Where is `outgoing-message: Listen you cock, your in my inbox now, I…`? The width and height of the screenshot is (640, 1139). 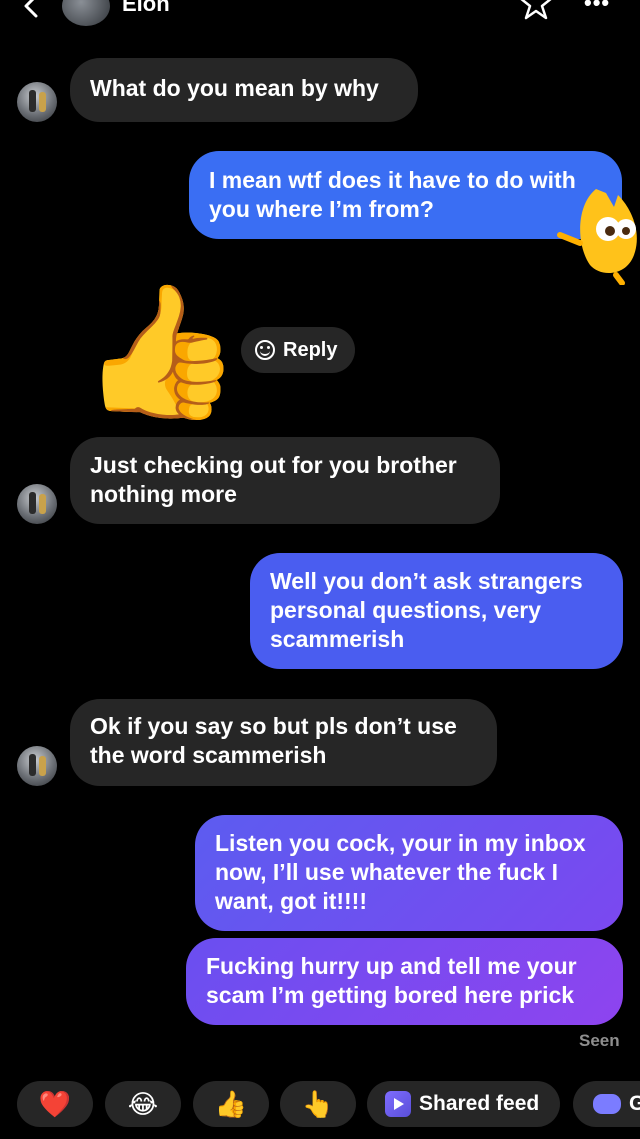 outgoing-message: Listen you cock, your in my inbox now, I… is located at coordinates (409, 873).